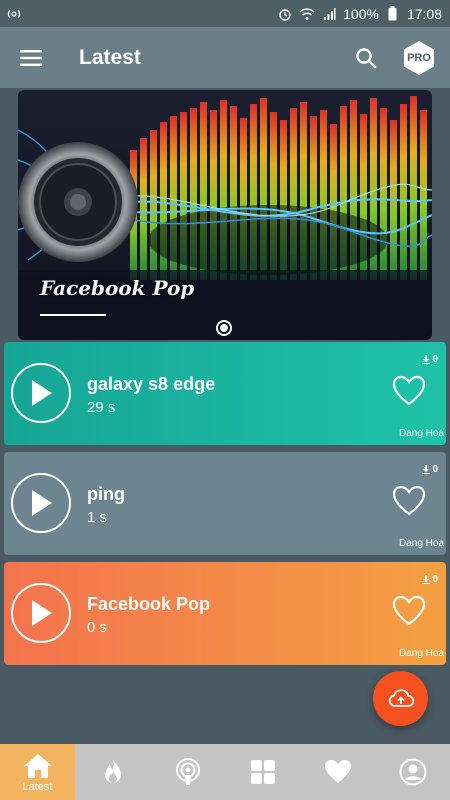 Image resolution: width=450 pixels, height=800 pixels. What do you see at coordinates (307, 14) in the screenshot?
I see `wifi-icon` at bounding box center [307, 14].